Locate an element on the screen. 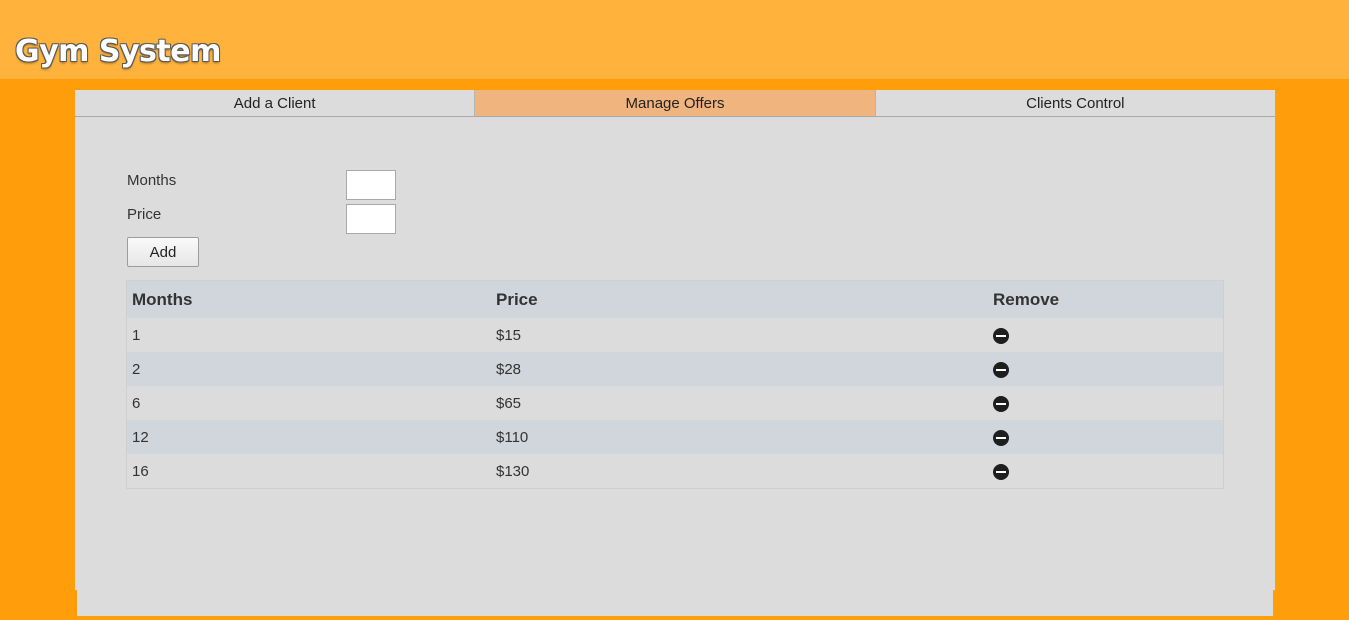 This screenshot has height=620, width=1349. price-cell: $130 is located at coordinates (513, 471).